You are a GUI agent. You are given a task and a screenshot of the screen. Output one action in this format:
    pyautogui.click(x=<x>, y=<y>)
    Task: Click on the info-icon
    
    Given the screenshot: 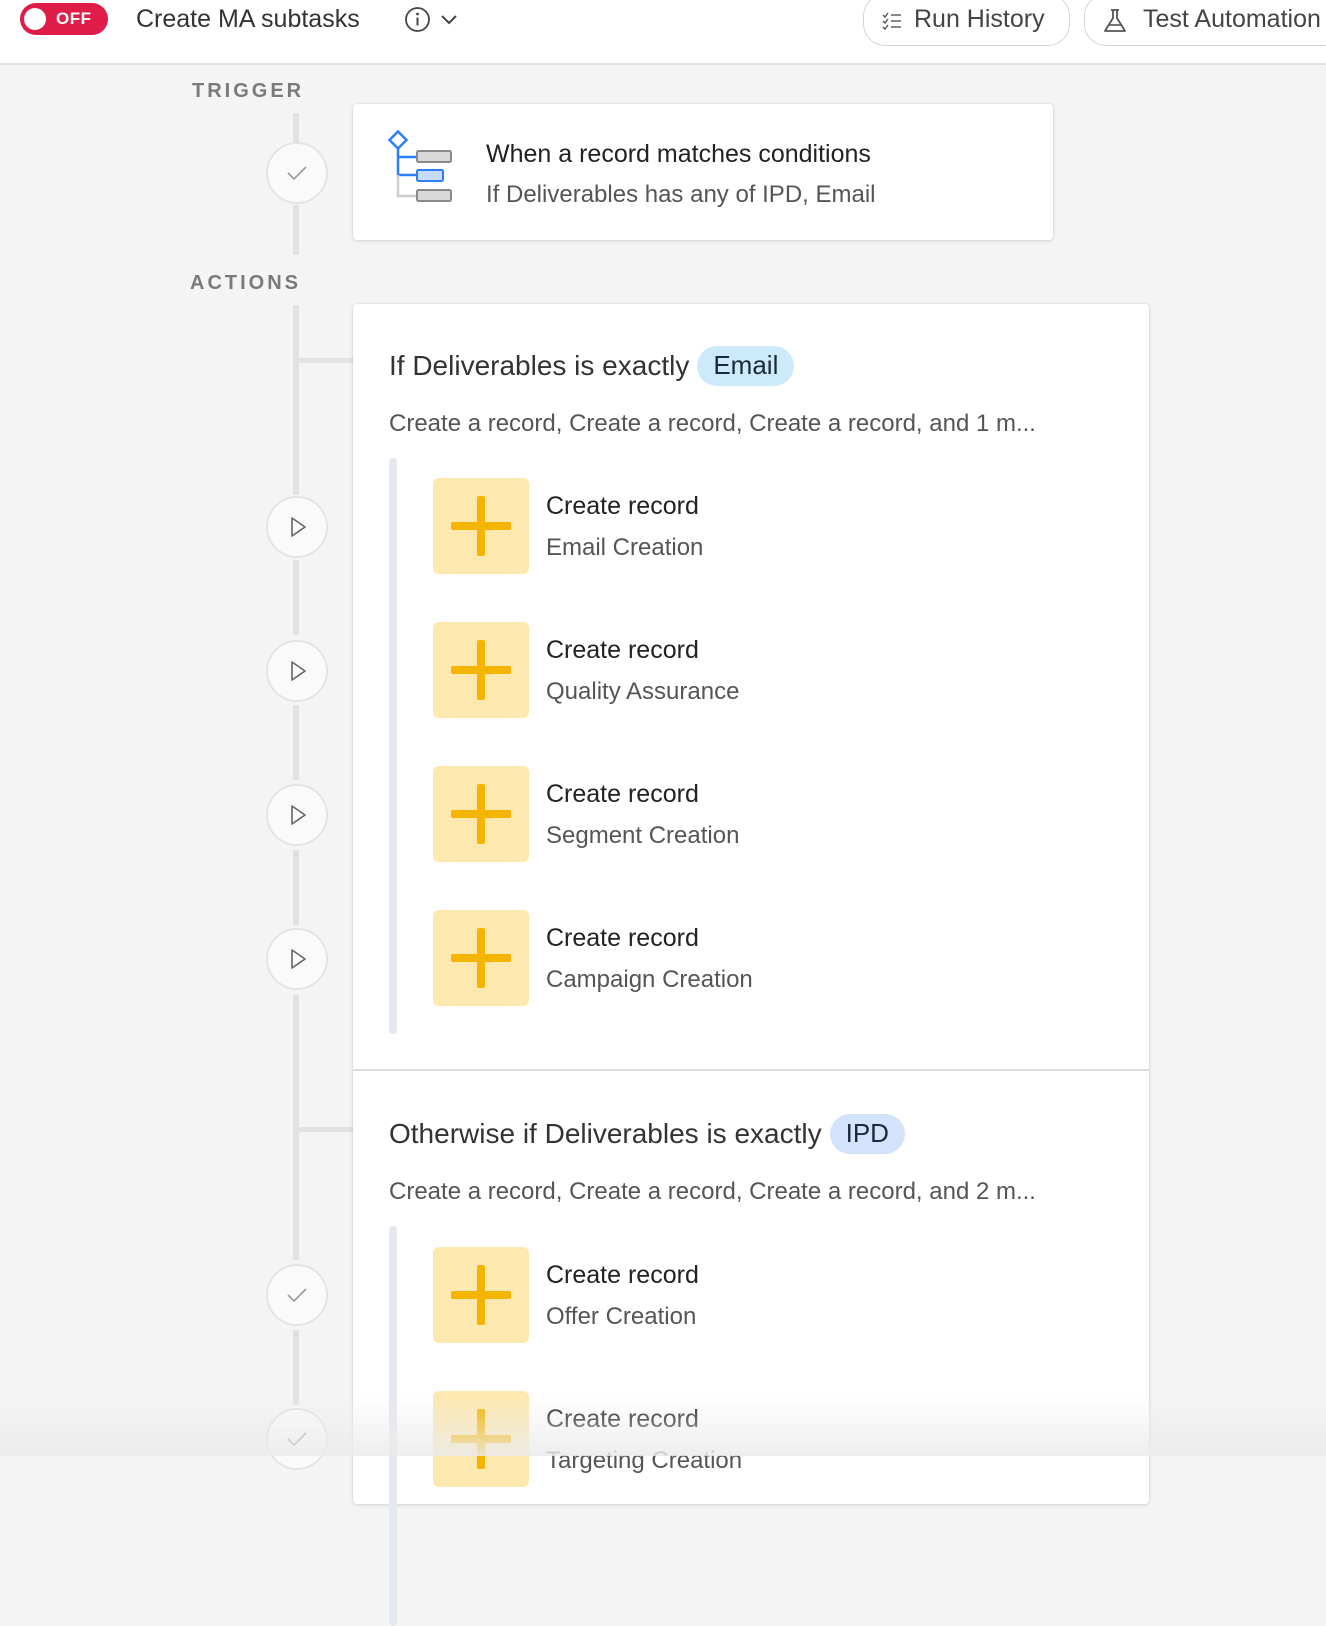 What is the action you would take?
    pyautogui.click(x=417, y=19)
    